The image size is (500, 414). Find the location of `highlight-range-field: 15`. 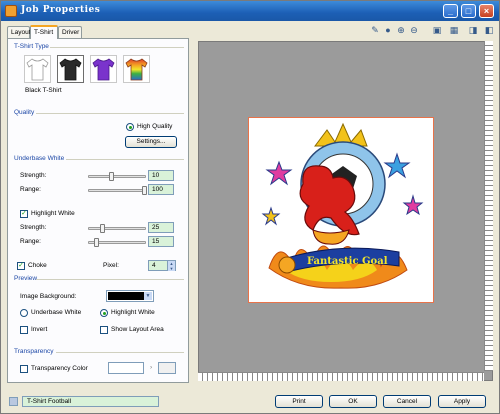

highlight-range-field: 15 is located at coordinates (161, 241).